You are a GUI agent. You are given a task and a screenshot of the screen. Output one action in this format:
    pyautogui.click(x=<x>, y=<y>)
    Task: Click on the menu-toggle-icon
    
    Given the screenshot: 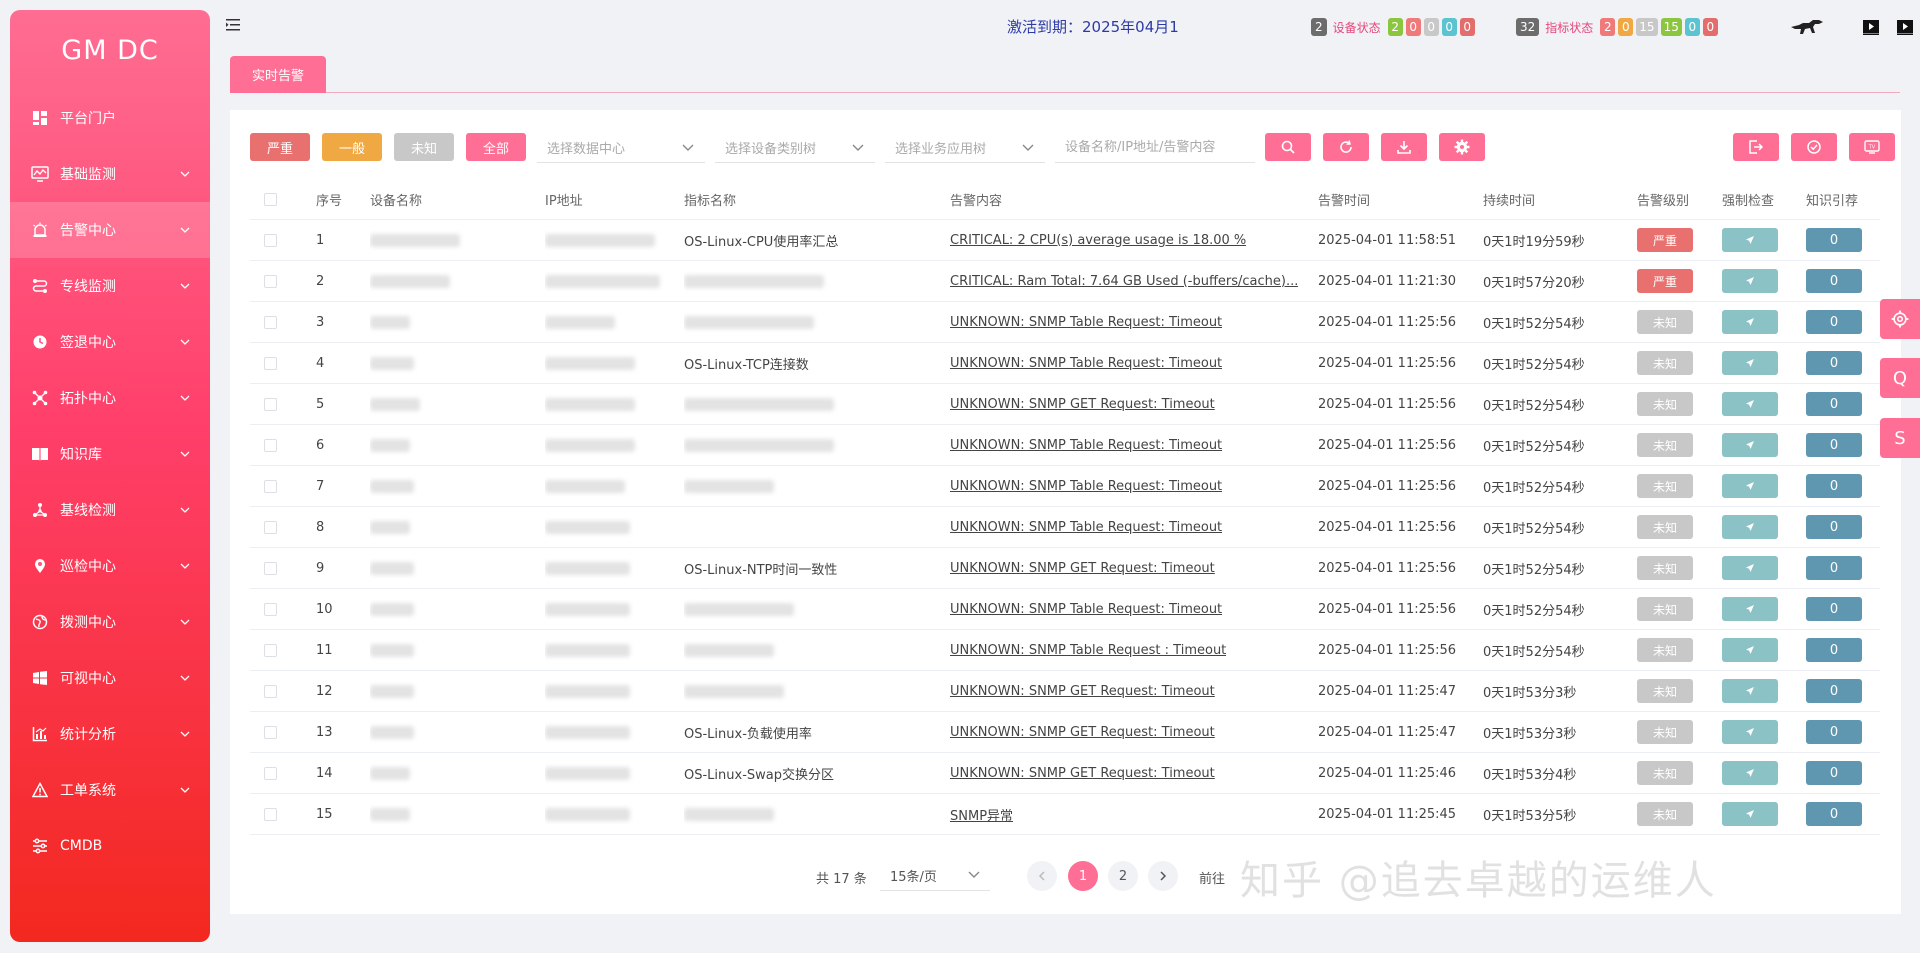 What is the action you would take?
    pyautogui.click(x=236, y=28)
    